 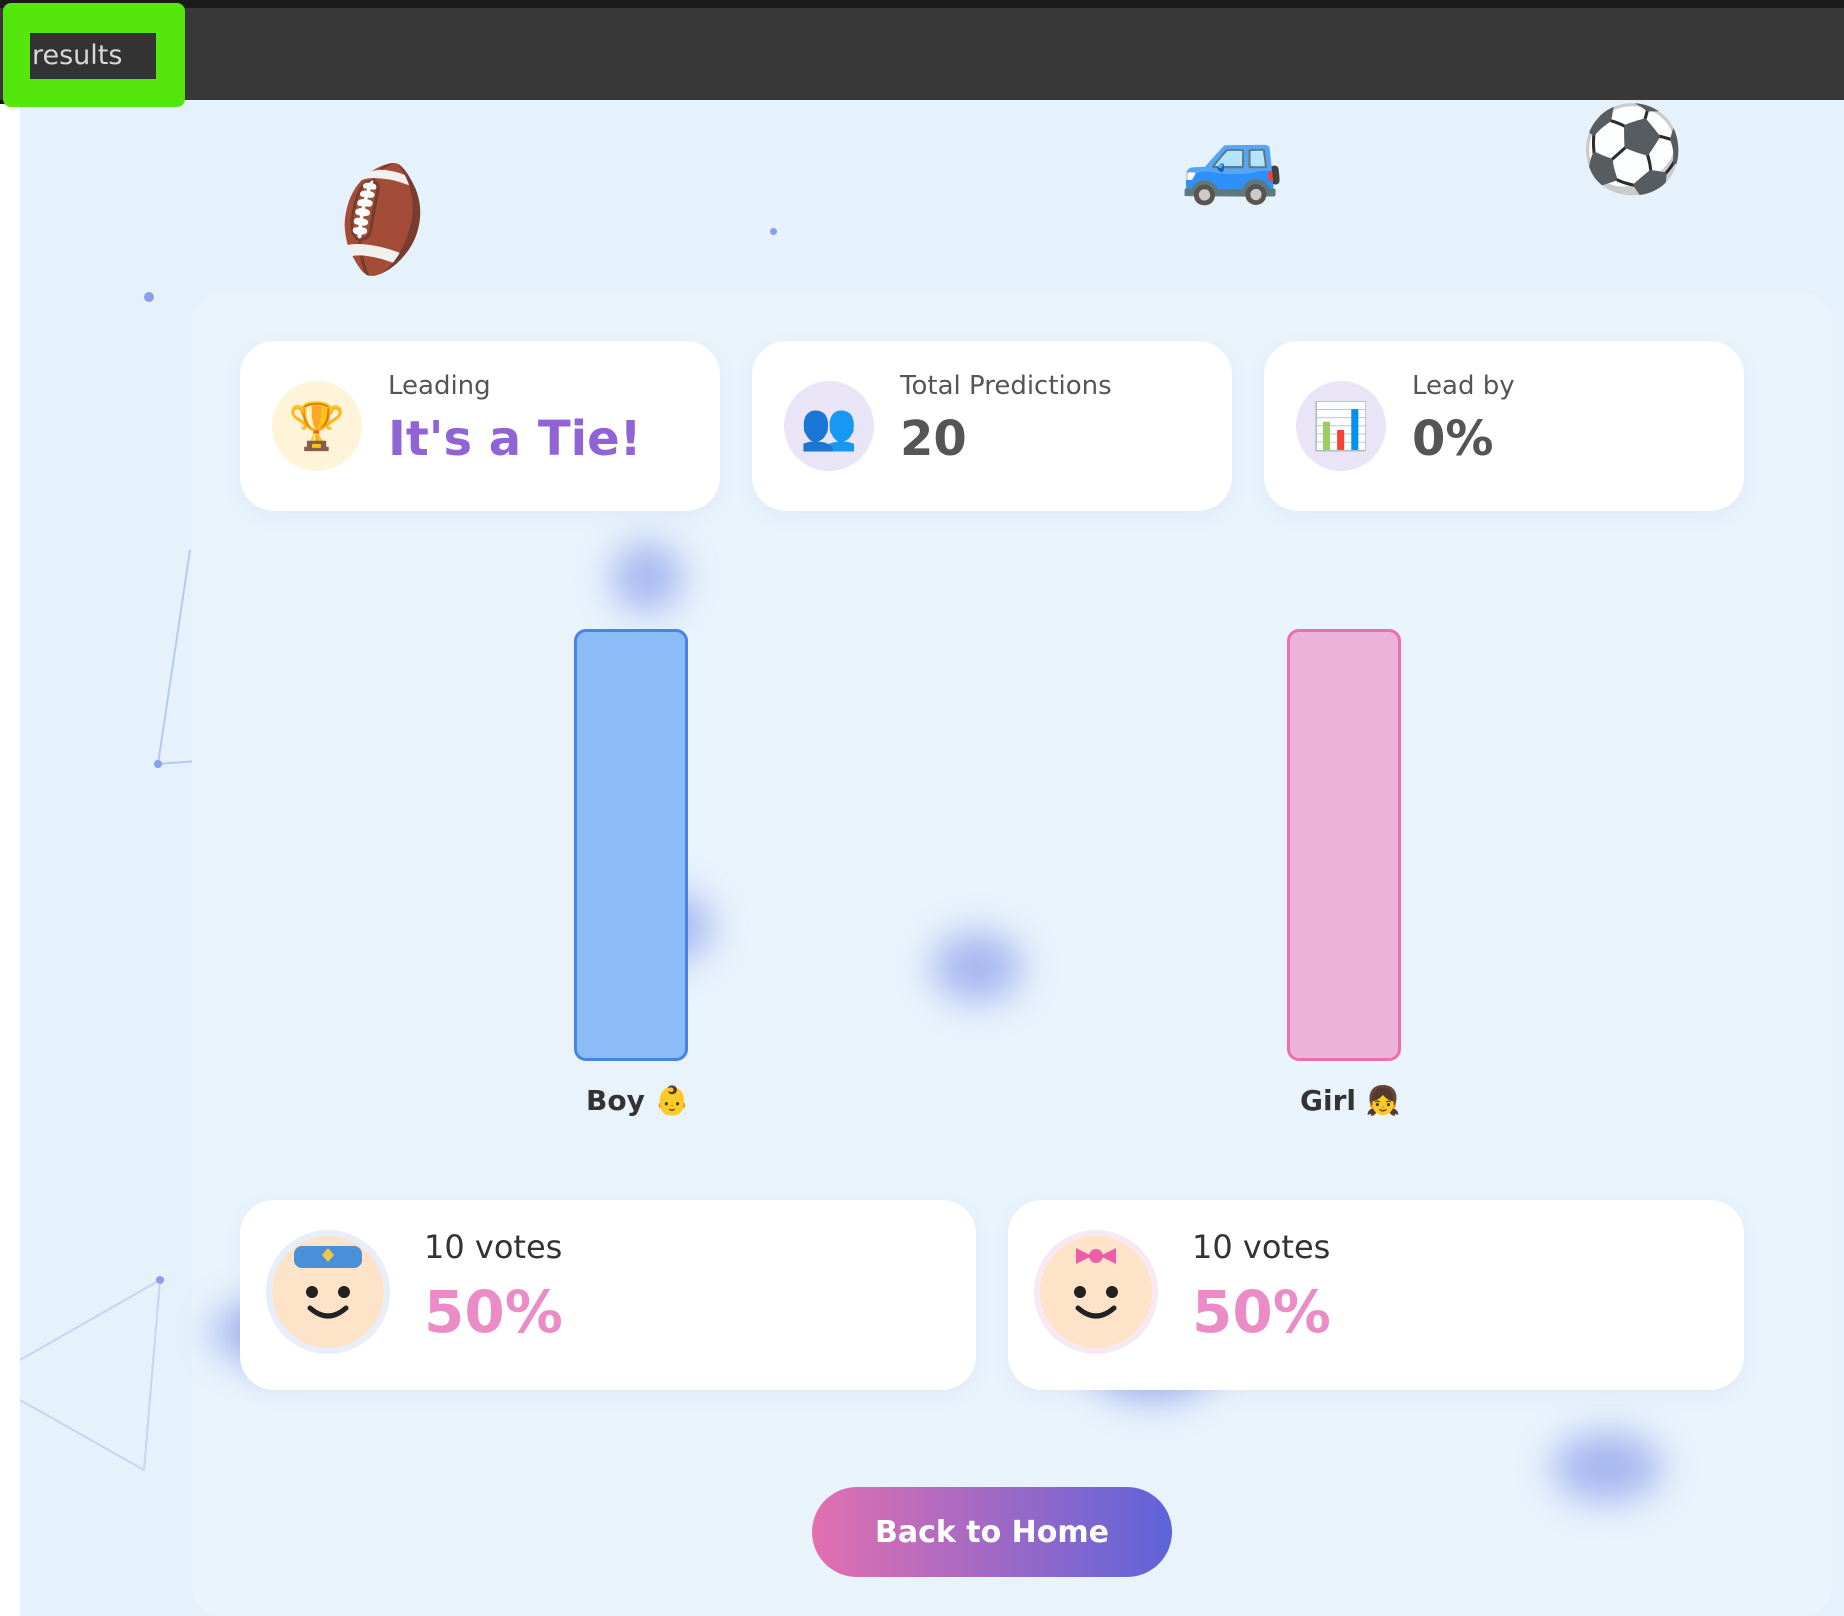 What do you see at coordinates (992, 1532) in the screenshot?
I see `back-to-home-button: Back to Home` at bounding box center [992, 1532].